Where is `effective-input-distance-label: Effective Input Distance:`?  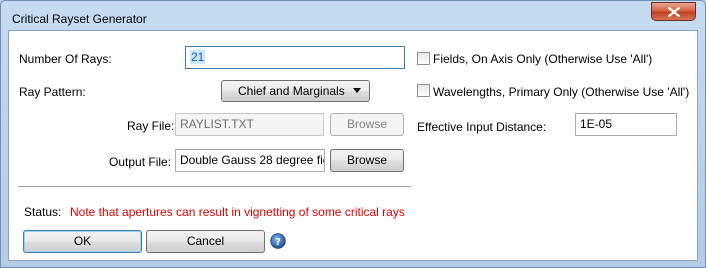
effective-input-distance-label: Effective Input Distance: is located at coordinates (482, 127).